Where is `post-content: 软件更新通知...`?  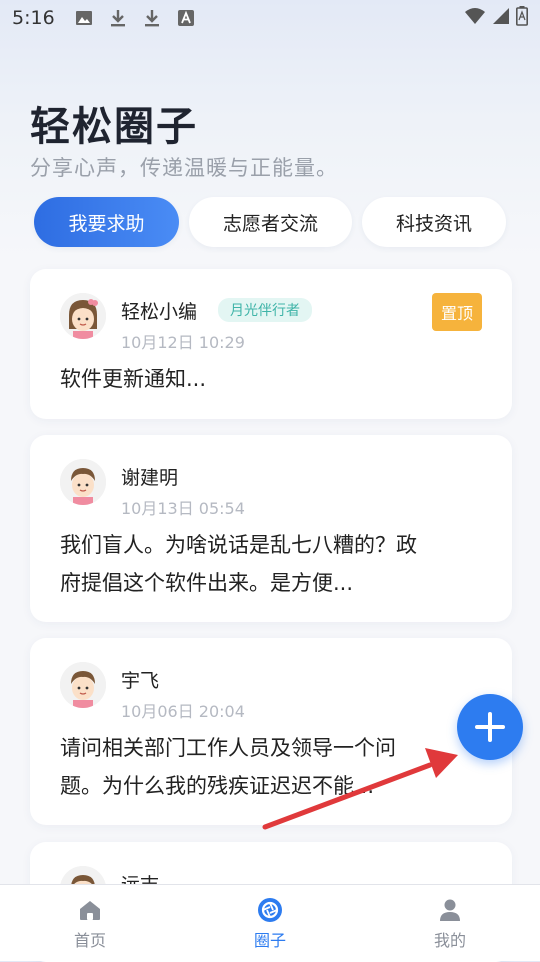
post-content: 软件更新通知... is located at coordinates (271, 379).